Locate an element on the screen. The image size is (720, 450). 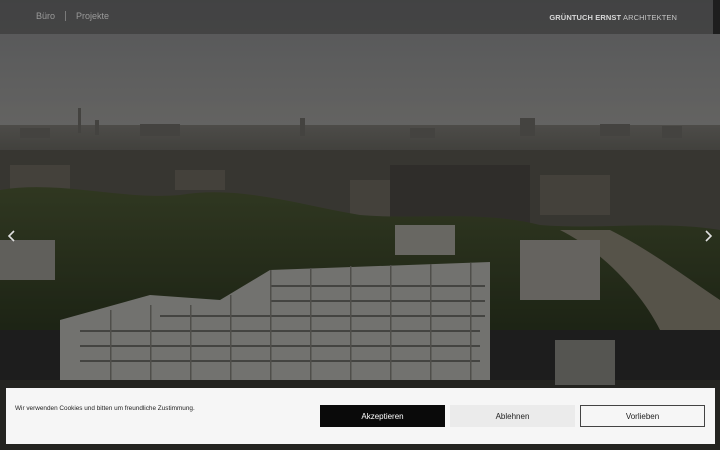
accept-cookies-button: Akzeptieren is located at coordinates (382, 416).